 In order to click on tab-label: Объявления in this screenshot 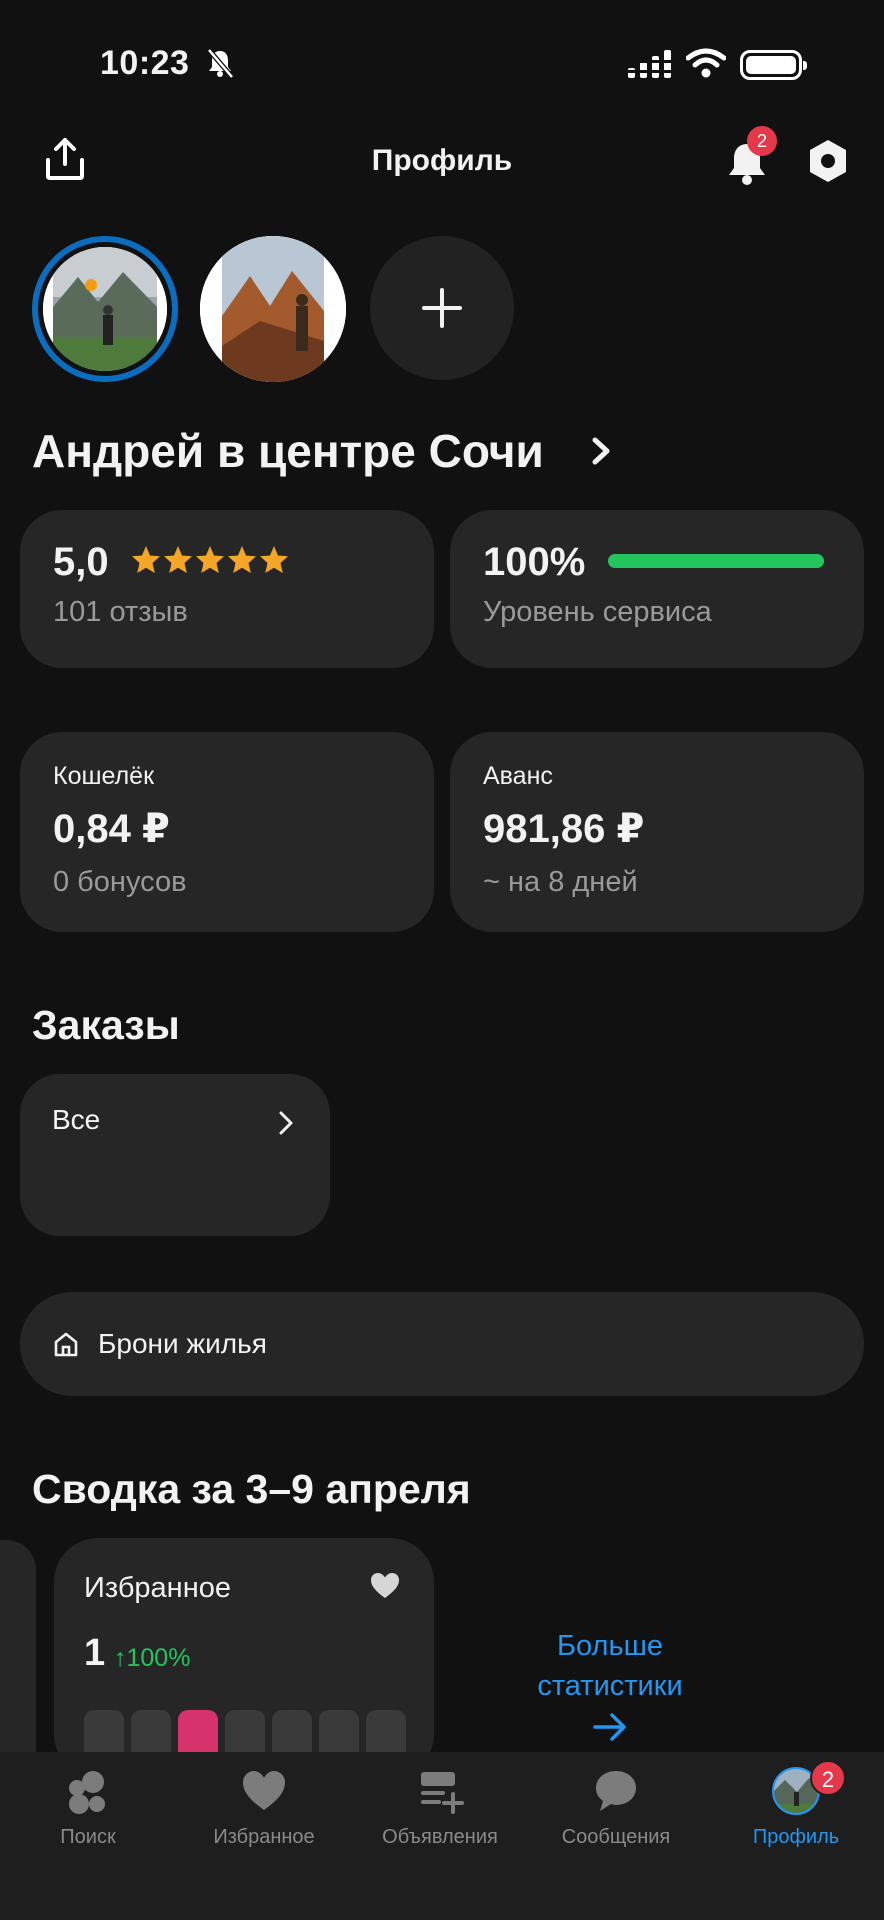, I will do `click(440, 1837)`.